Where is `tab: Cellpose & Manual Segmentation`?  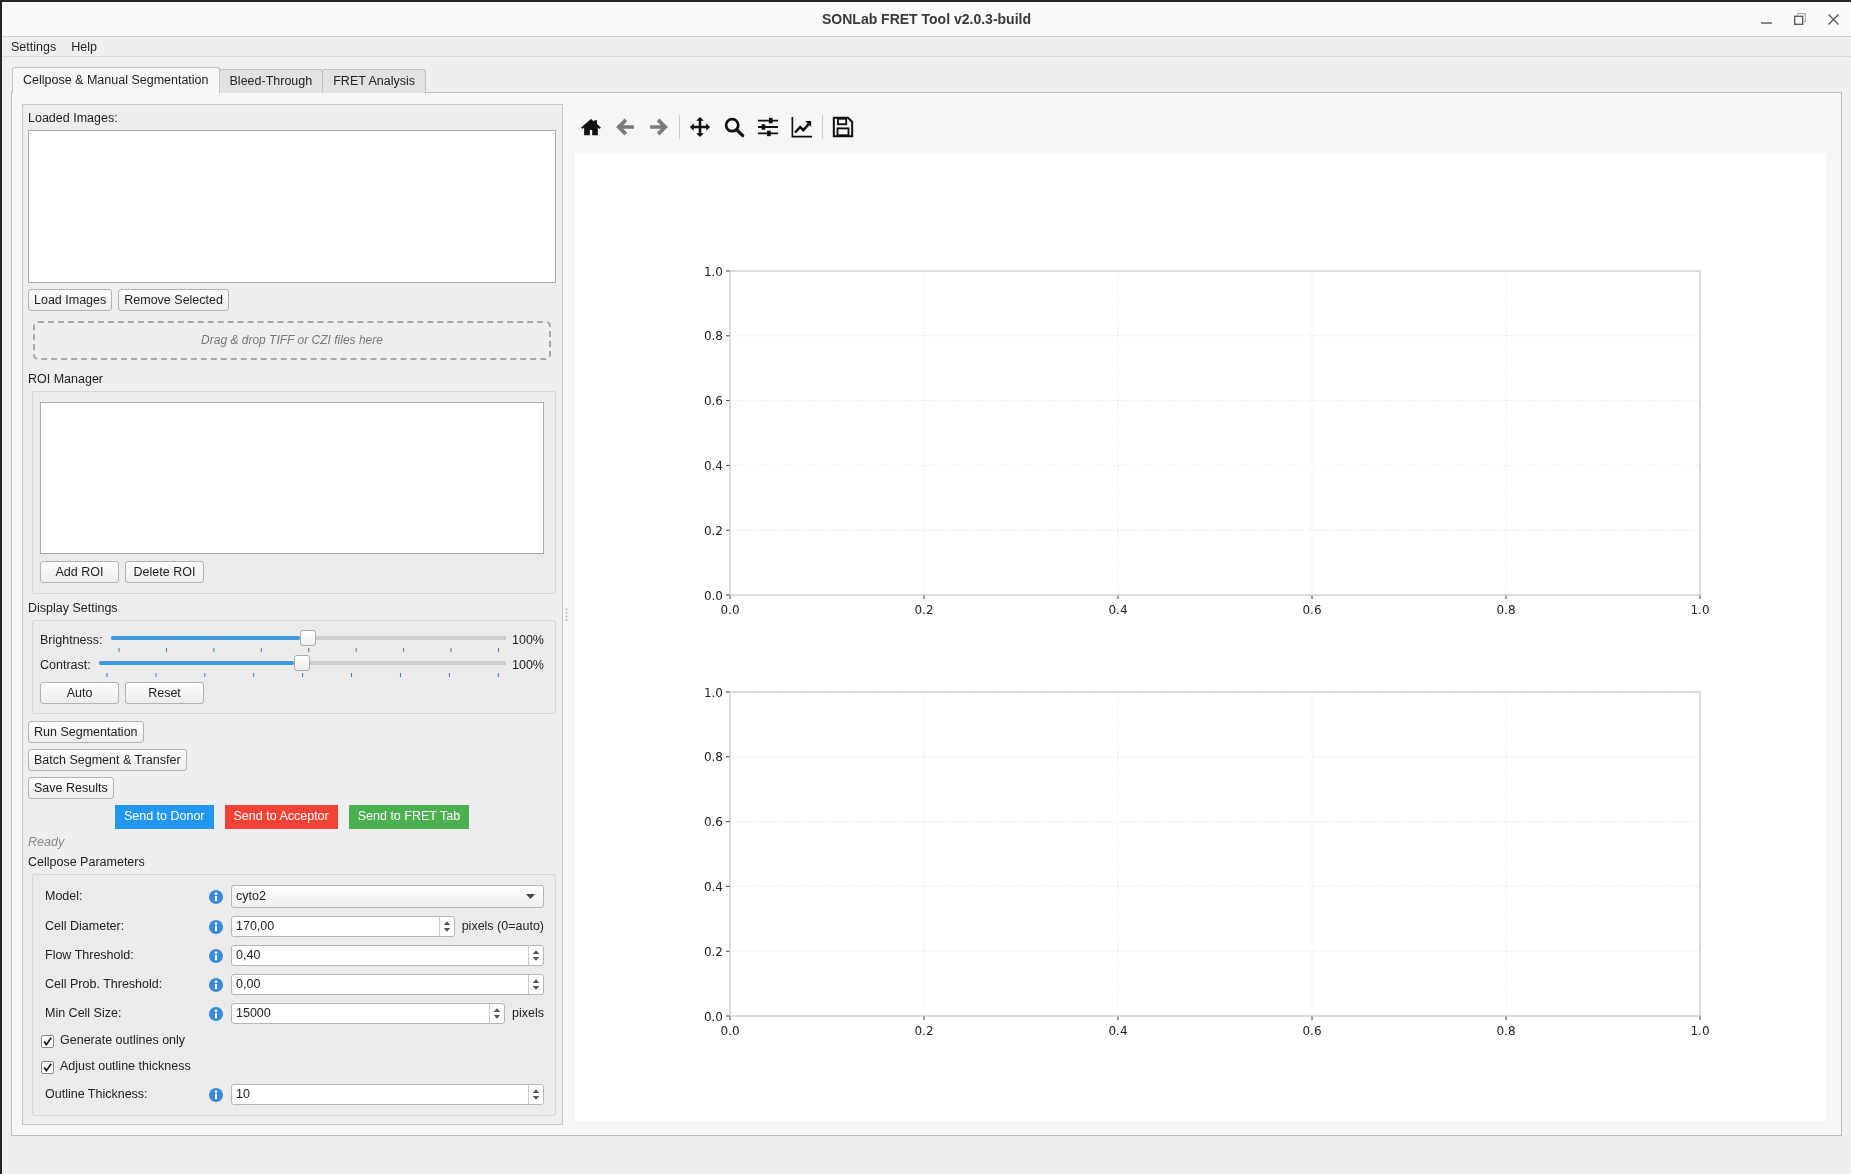 tab: Cellpose & Manual Segmentation is located at coordinates (116, 80).